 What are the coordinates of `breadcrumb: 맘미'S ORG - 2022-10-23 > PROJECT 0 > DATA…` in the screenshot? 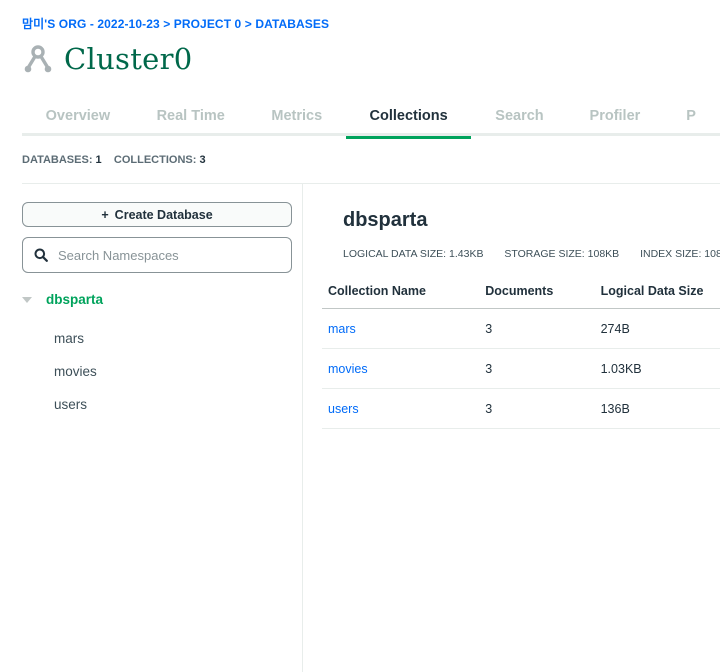 It's located at (175, 23).